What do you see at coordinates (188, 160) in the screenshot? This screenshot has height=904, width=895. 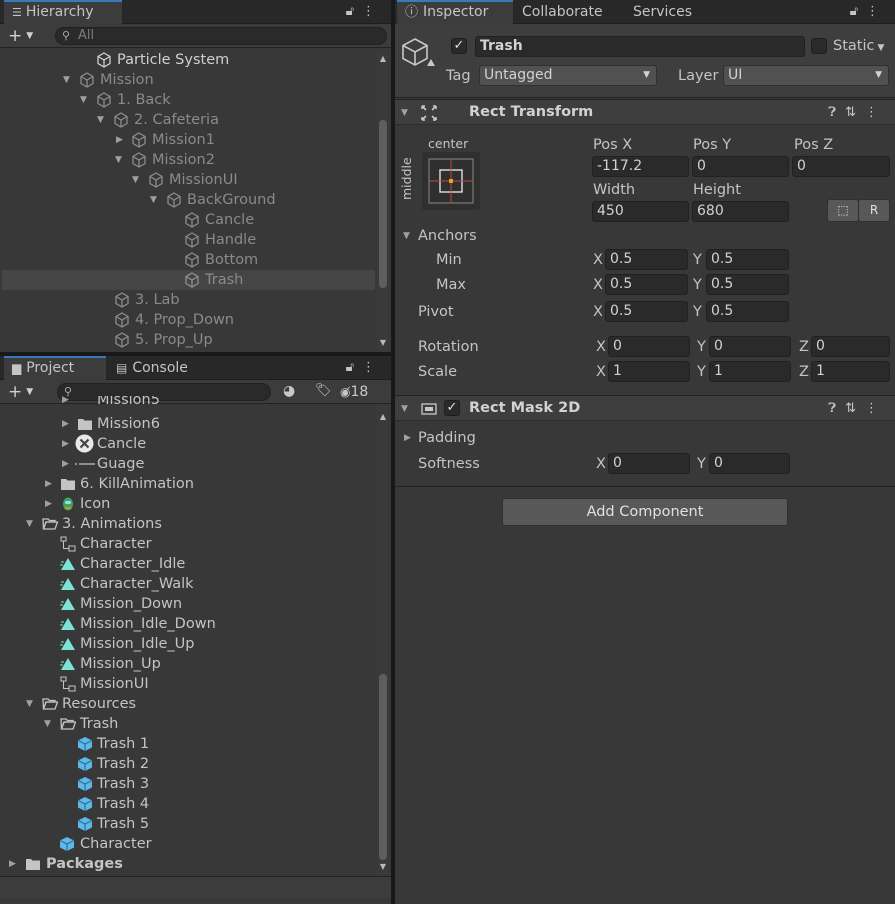 I see `hierarchy-item-mission2: ▼ Mission2` at bounding box center [188, 160].